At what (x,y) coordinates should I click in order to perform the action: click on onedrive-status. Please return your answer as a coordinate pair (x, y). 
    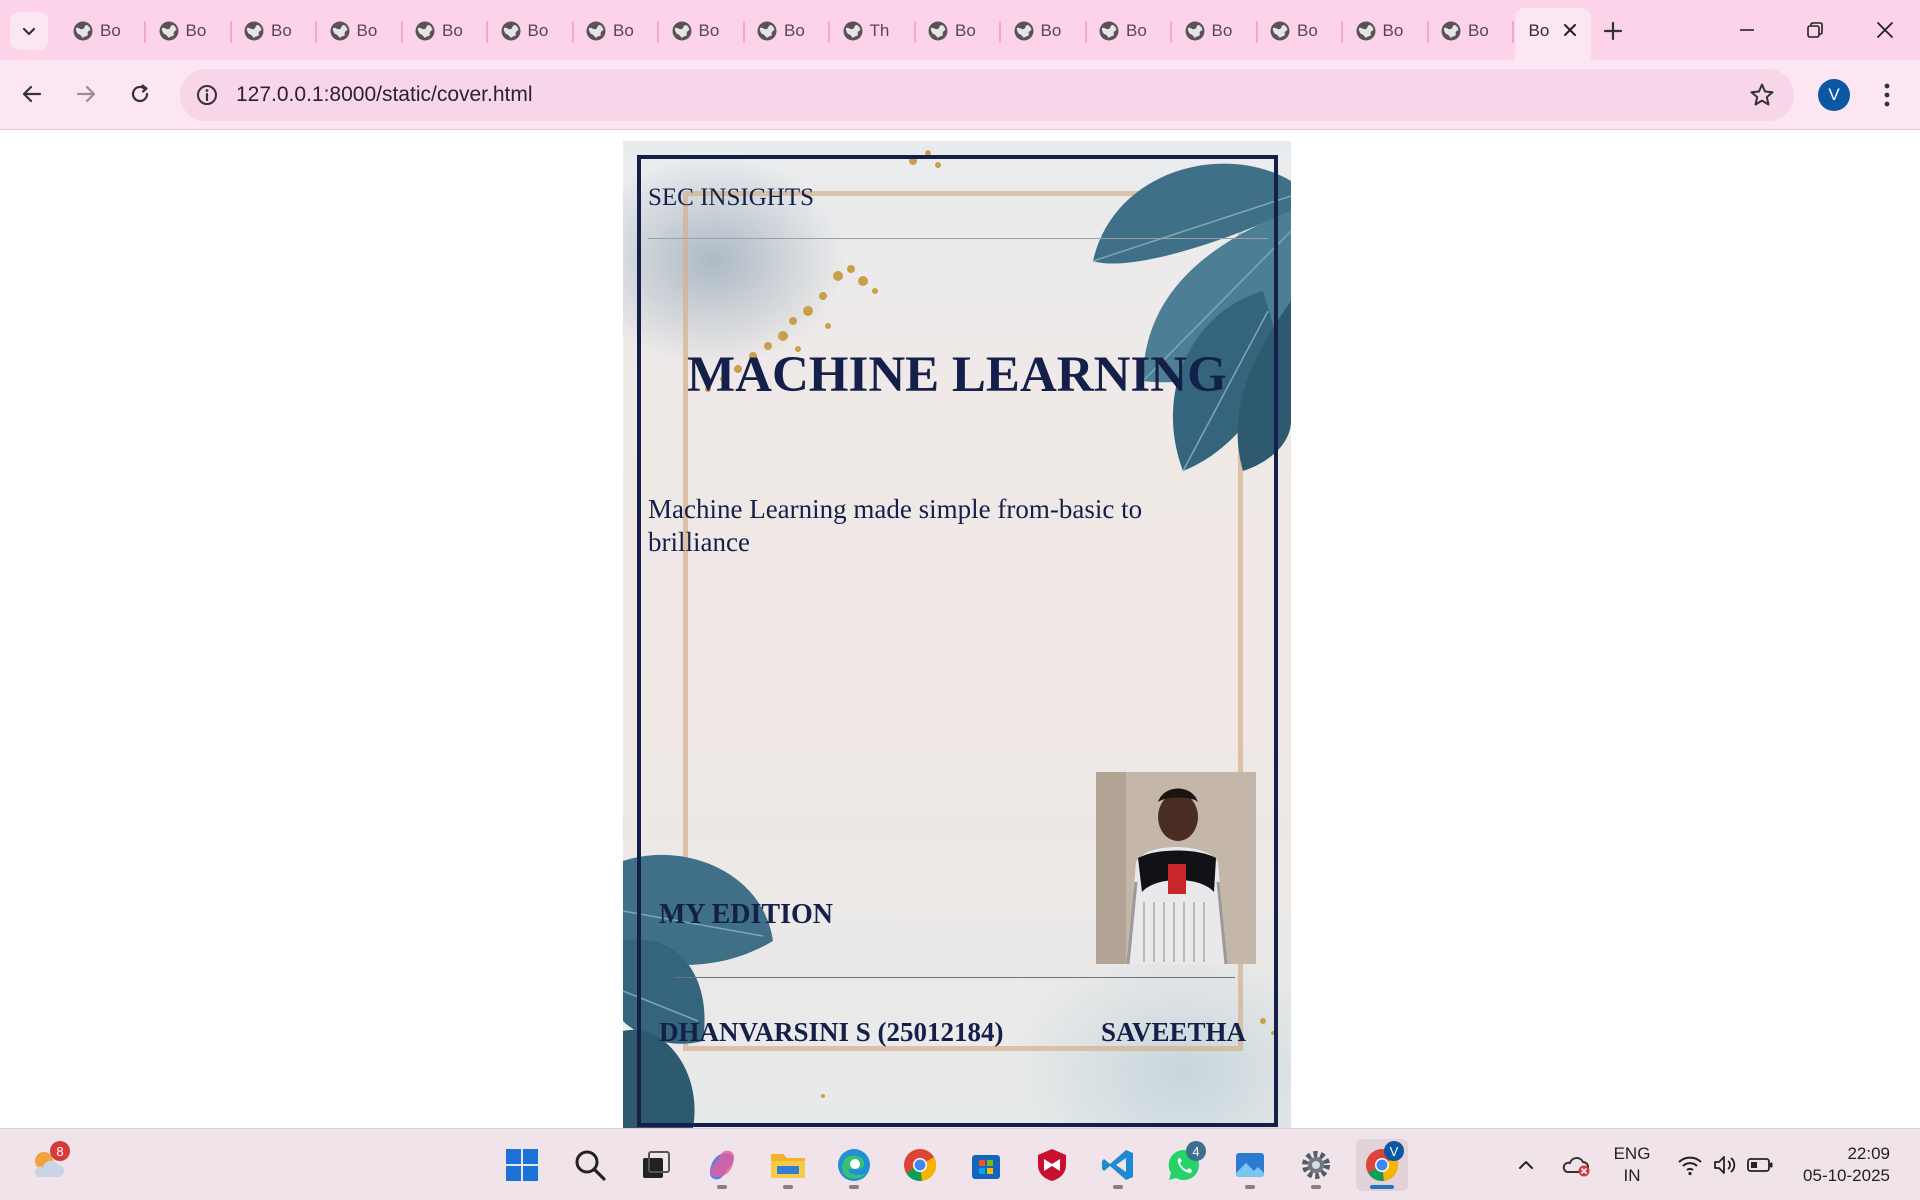
    Looking at the image, I should click on (1576, 1164).